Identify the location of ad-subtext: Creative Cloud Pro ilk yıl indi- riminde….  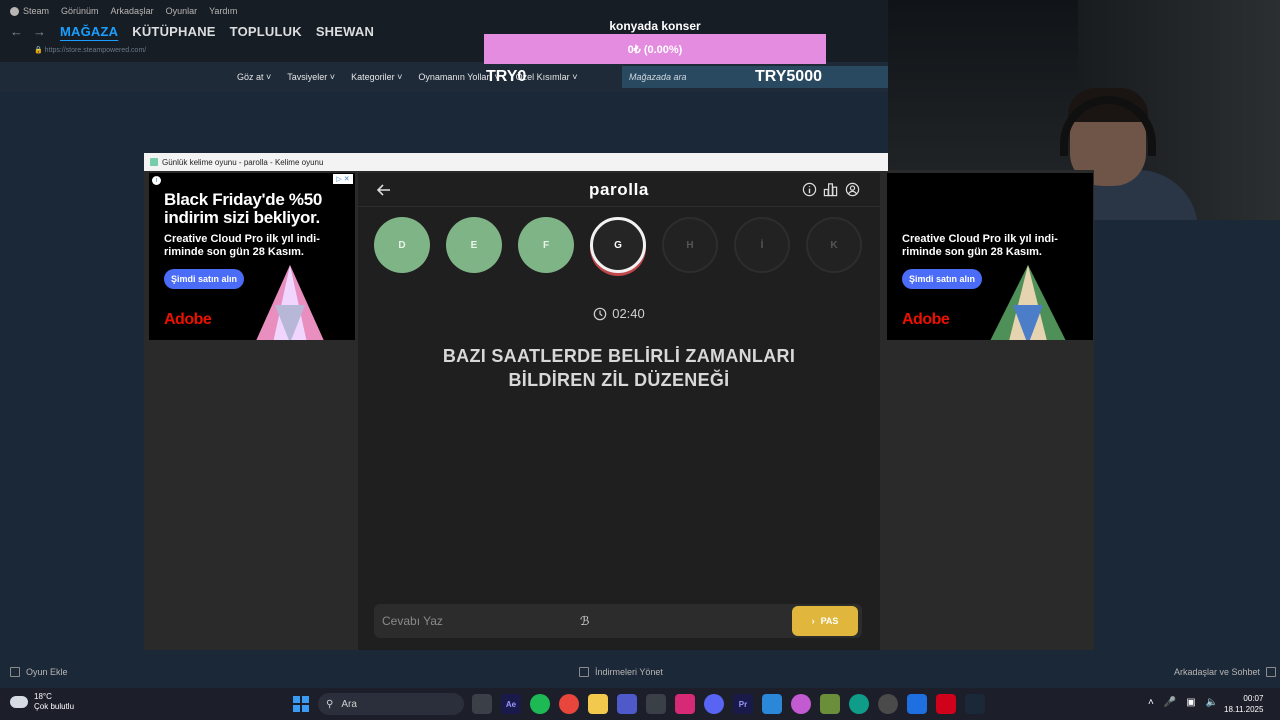
(242, 245).